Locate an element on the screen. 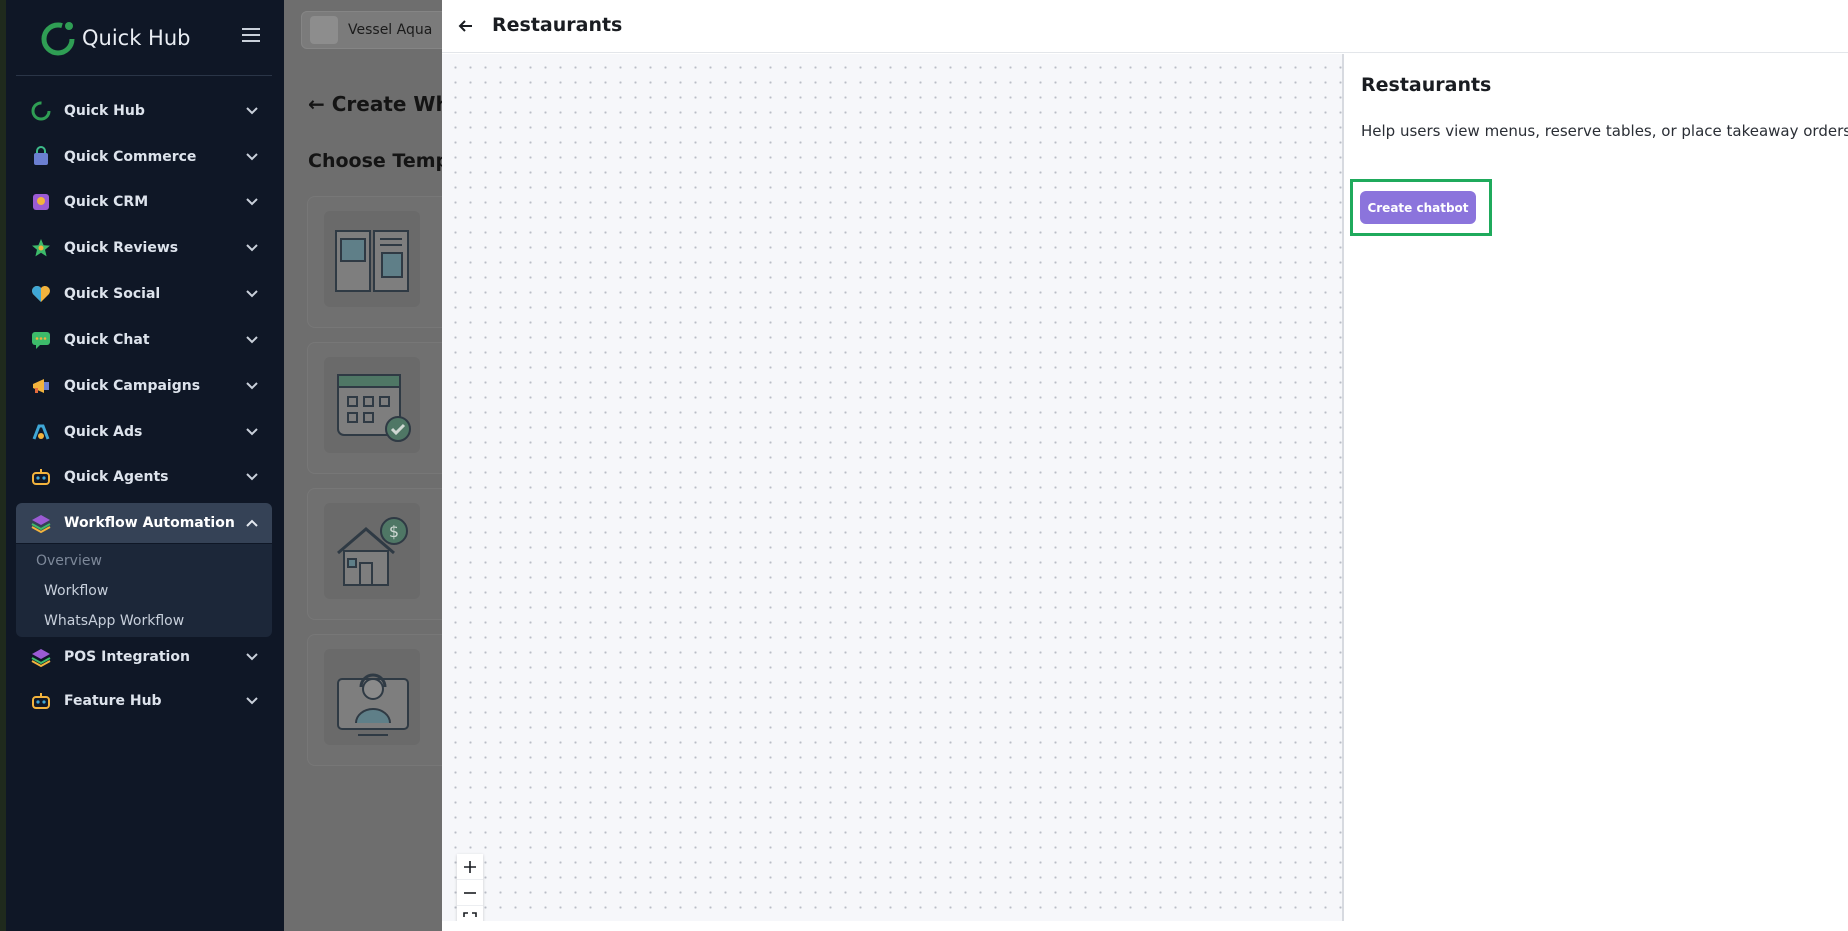 The height and width of the screenshot is (931, 1848). drawer-footer is located at coordinates (1145, 926).